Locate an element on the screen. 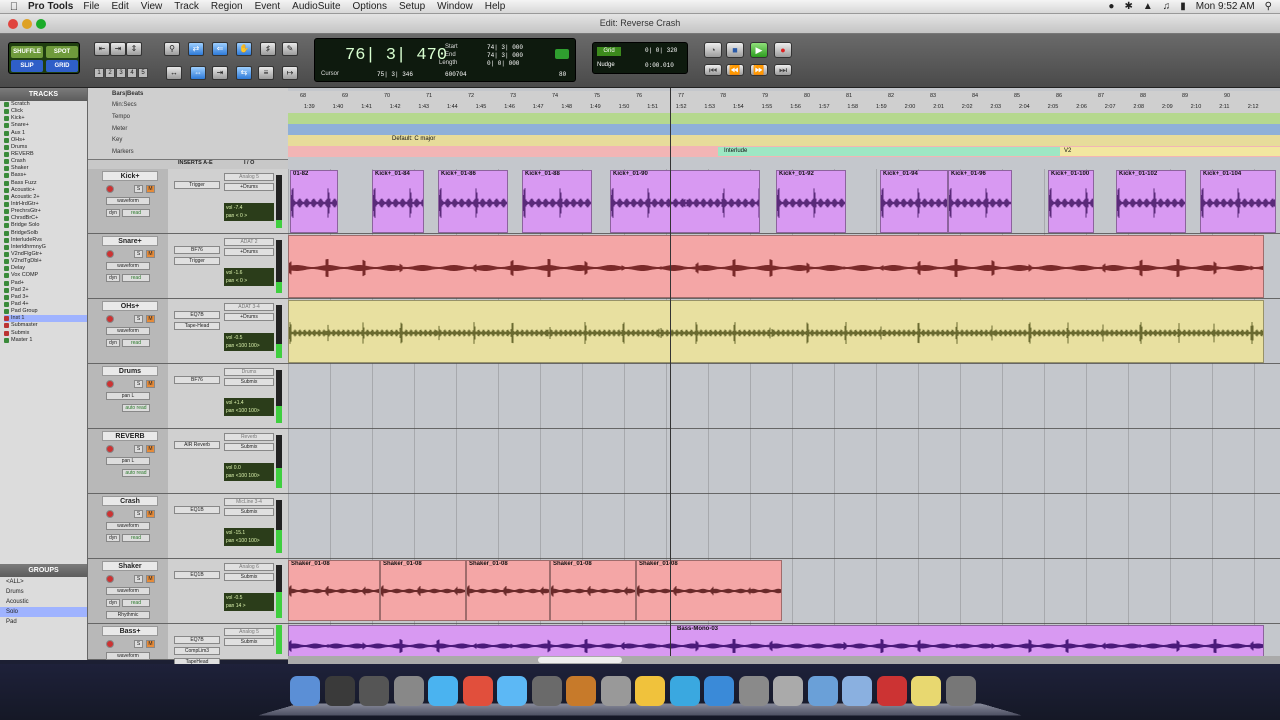 This screenshot has width=1280, height=720. battery-icon: ▮ is located at coordinates (1183, 6).